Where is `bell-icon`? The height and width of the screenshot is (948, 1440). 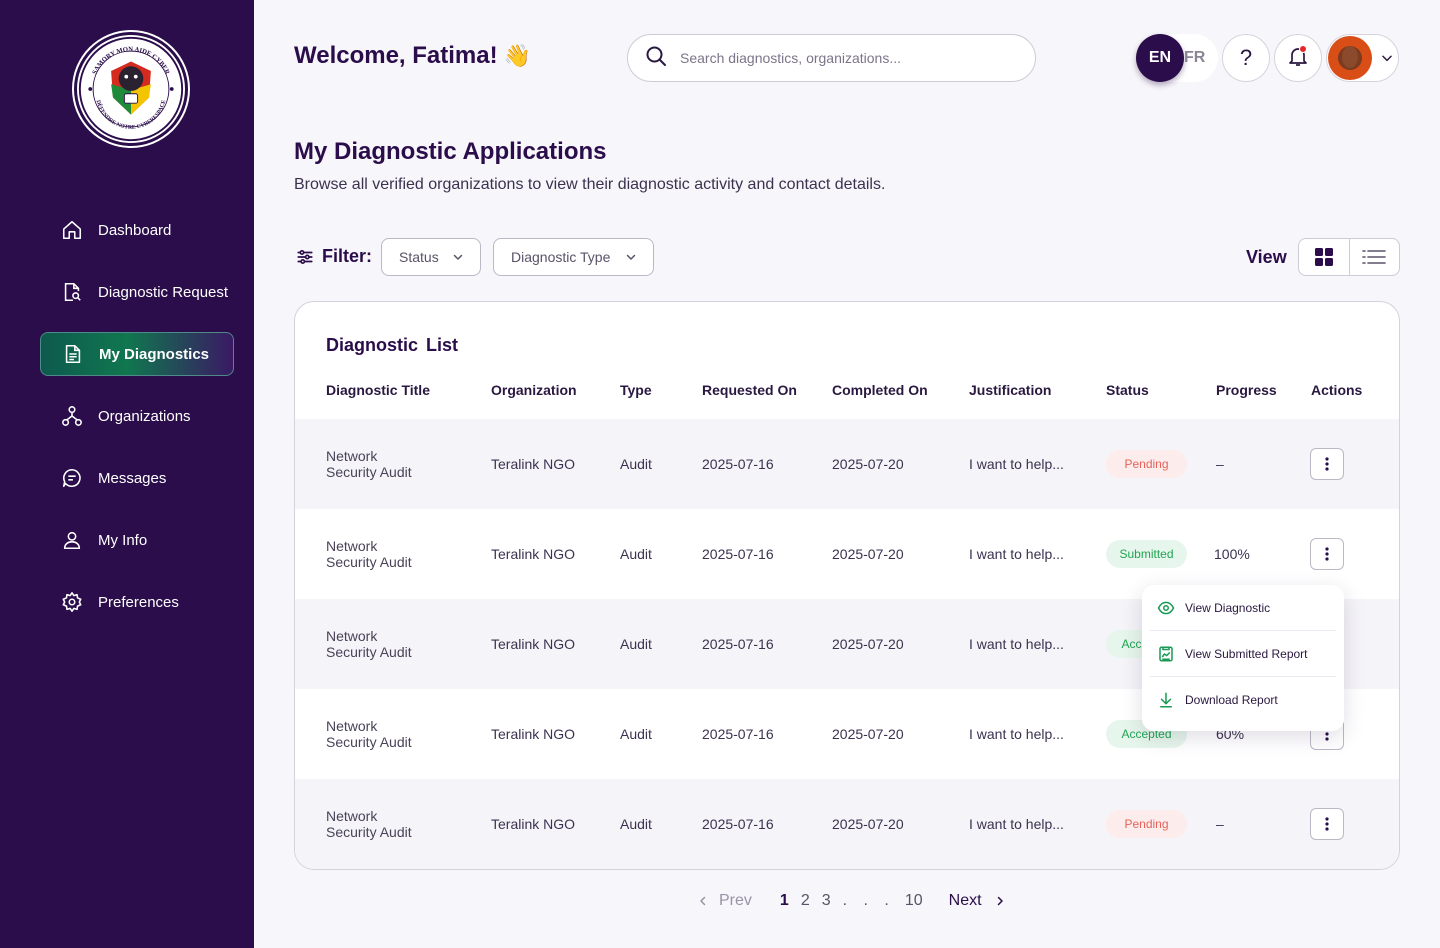
bell-icon is located at coordinates (1298, 58).